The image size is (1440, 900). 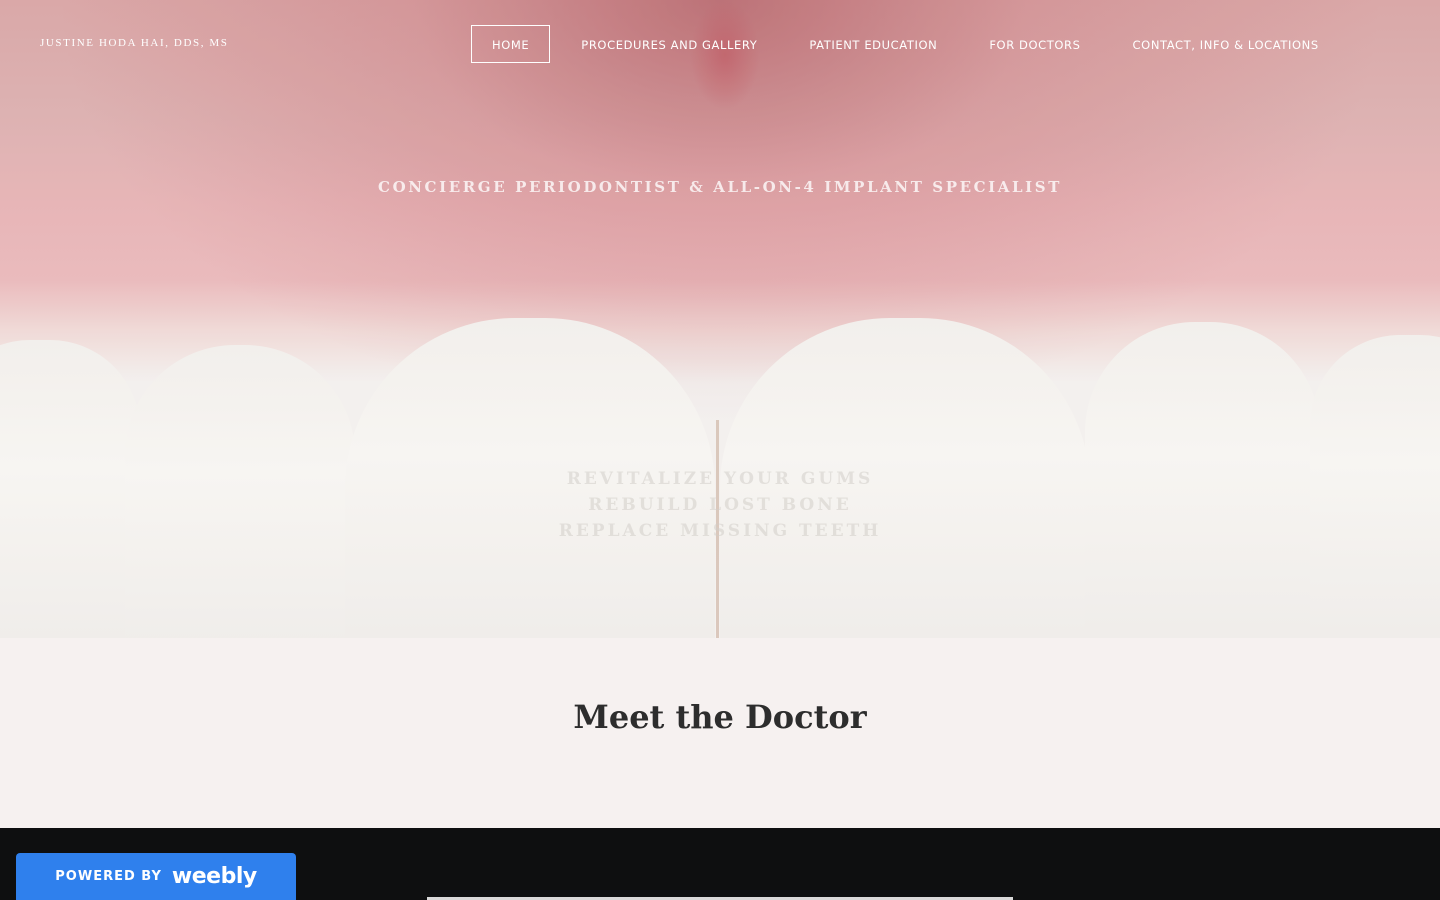 I want to click on hero-statement-line: REBUILD LOST BONE, so click(x=720, y=505).